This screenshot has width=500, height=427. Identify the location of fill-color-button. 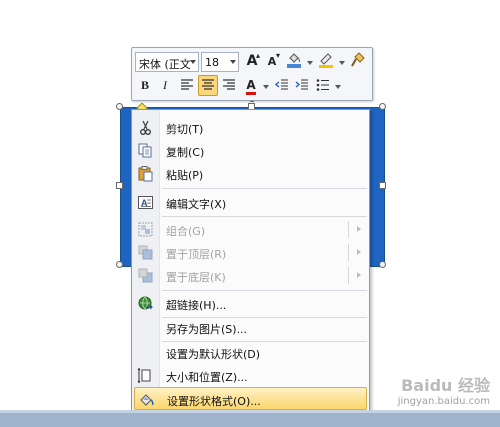
(294, 61).